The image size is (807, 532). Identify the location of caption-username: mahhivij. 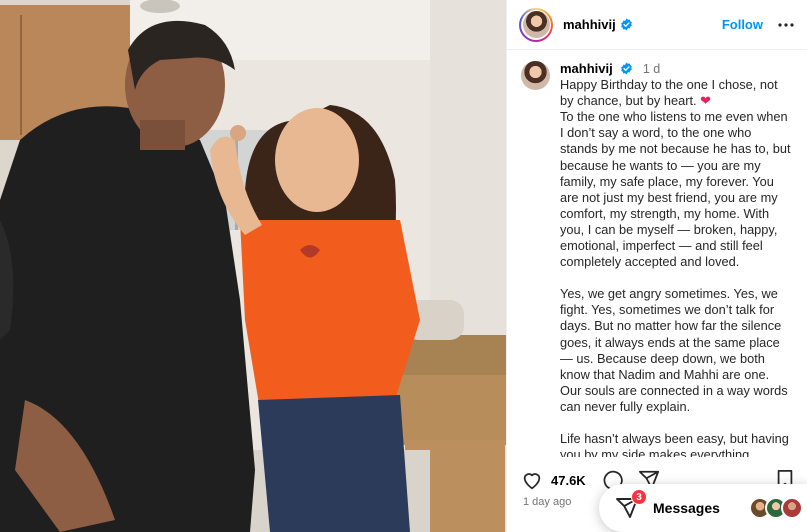
(586, 68).